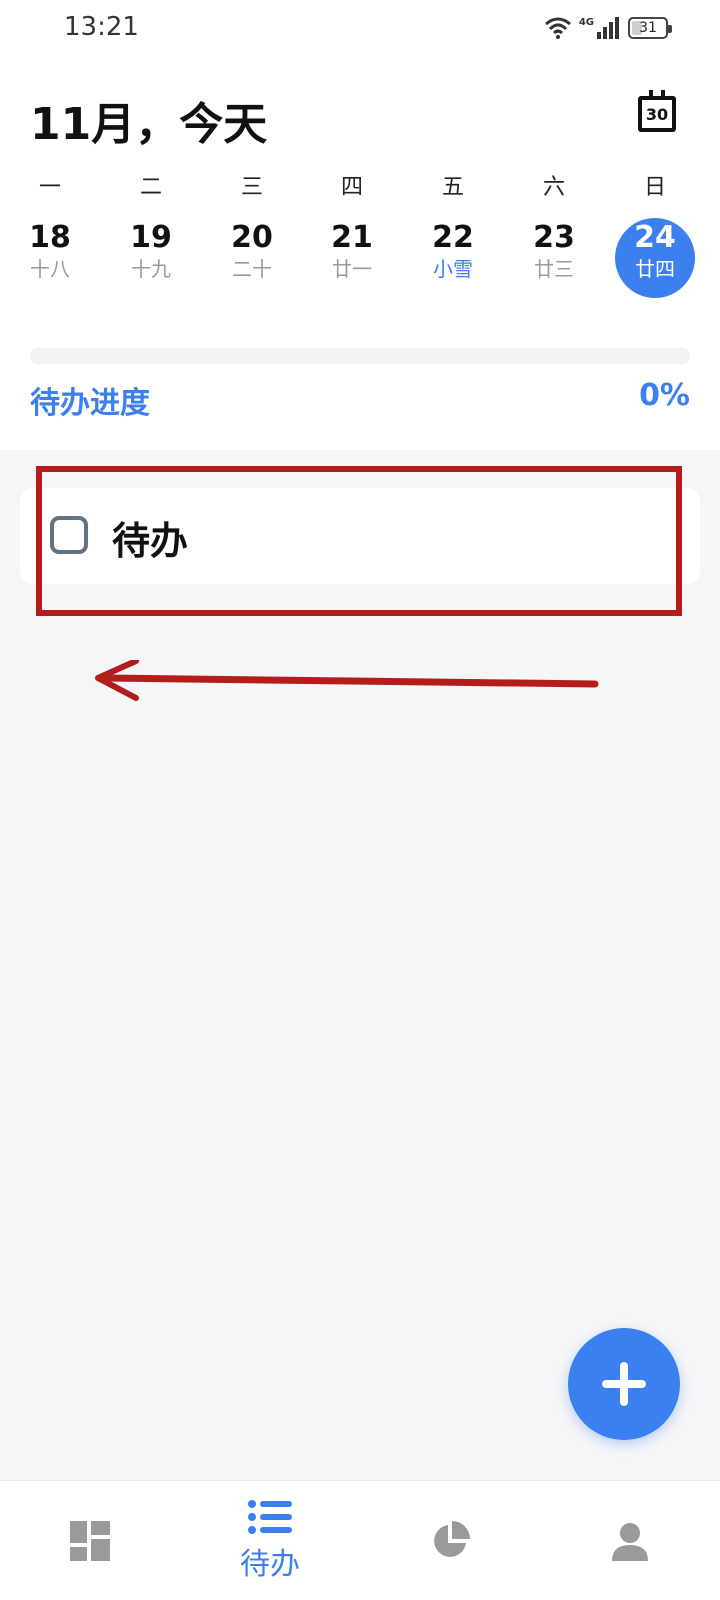 This screenshot has width=720, height=1600. What do you see at coordinates (453, 269) in the screenshot?
I see `lunar-date: 小雪` at bounding box center [453, 269].